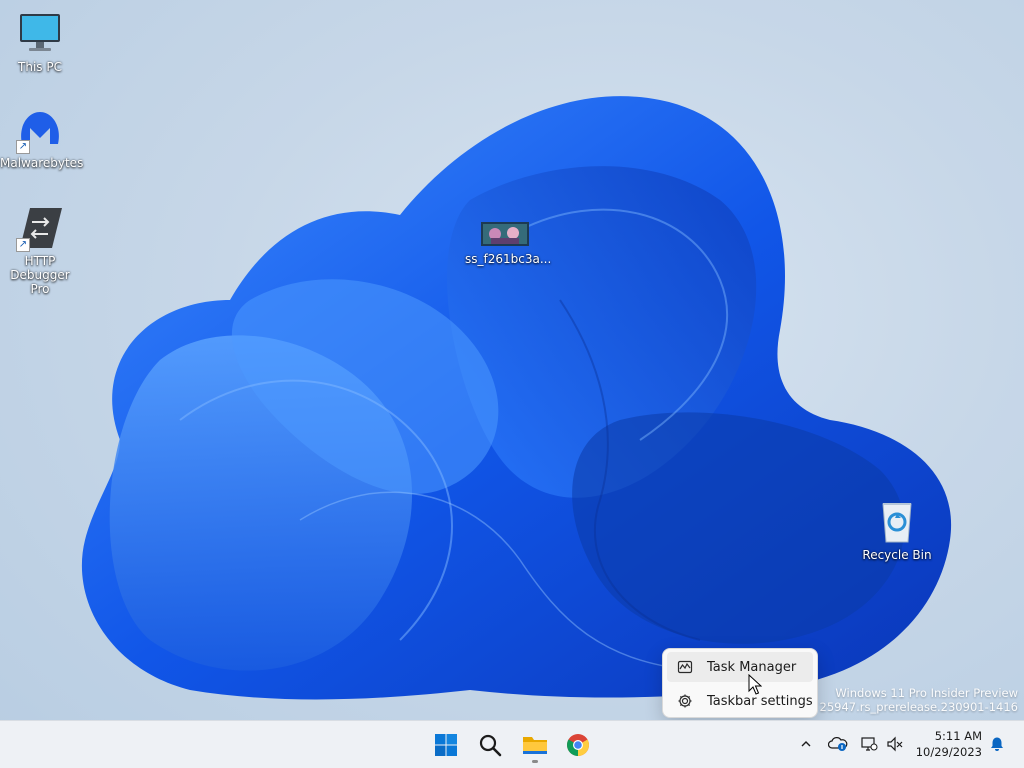 Image resolution: width=1024 pixels, height=768 pixels. I want to click on desktop-icon-label: HTTP Debugger Pro, so click(40, 275).